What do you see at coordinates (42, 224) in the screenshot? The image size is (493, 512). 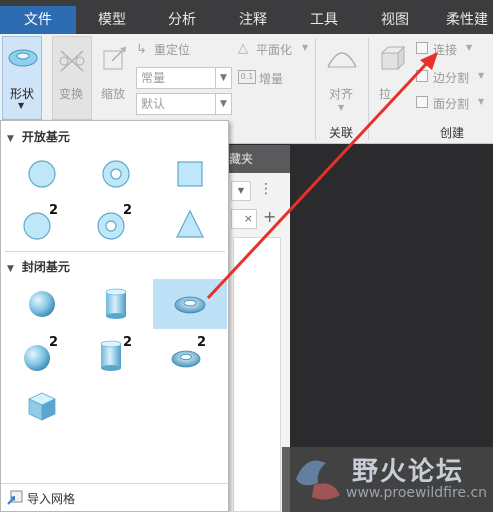 I see `open-circle-degree2-button: 2` at bounding box center [42, 224].